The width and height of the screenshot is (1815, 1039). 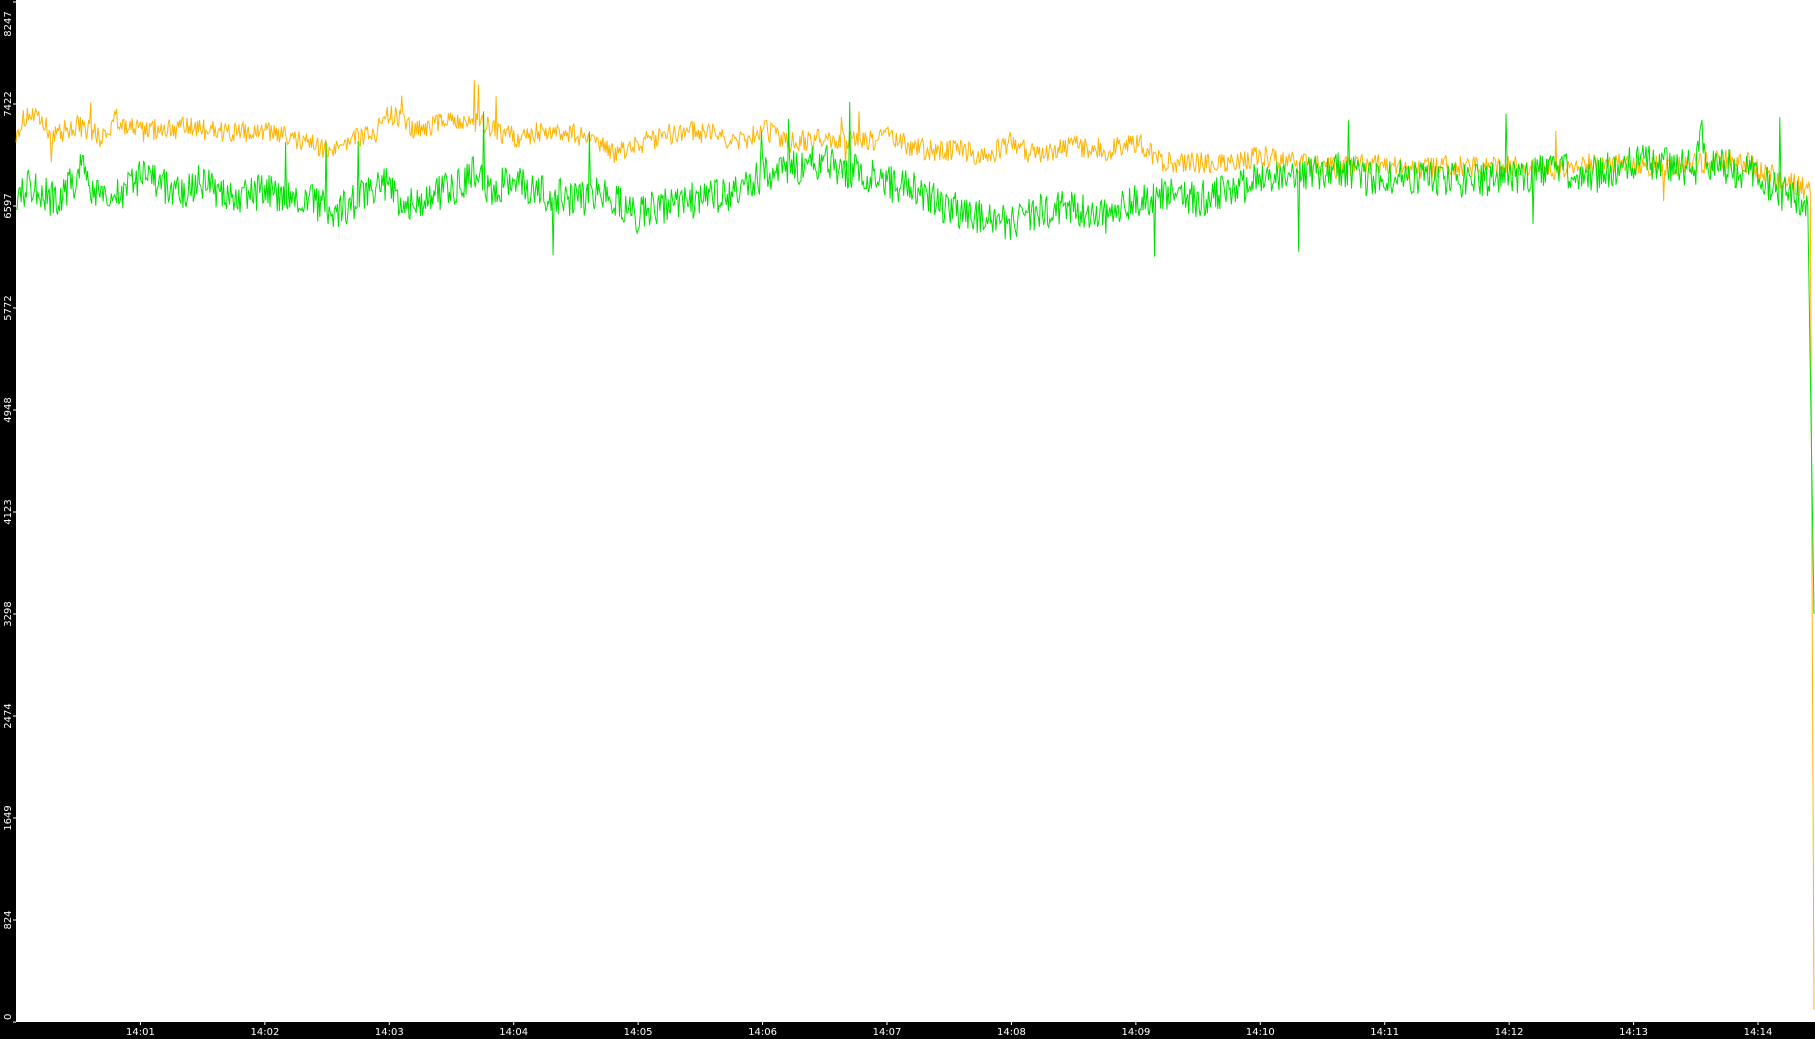 What do you see at coordinates (8, 613) in the screenshot?
I see `y-tick-label: 3298` at bounding box center [8, 613].